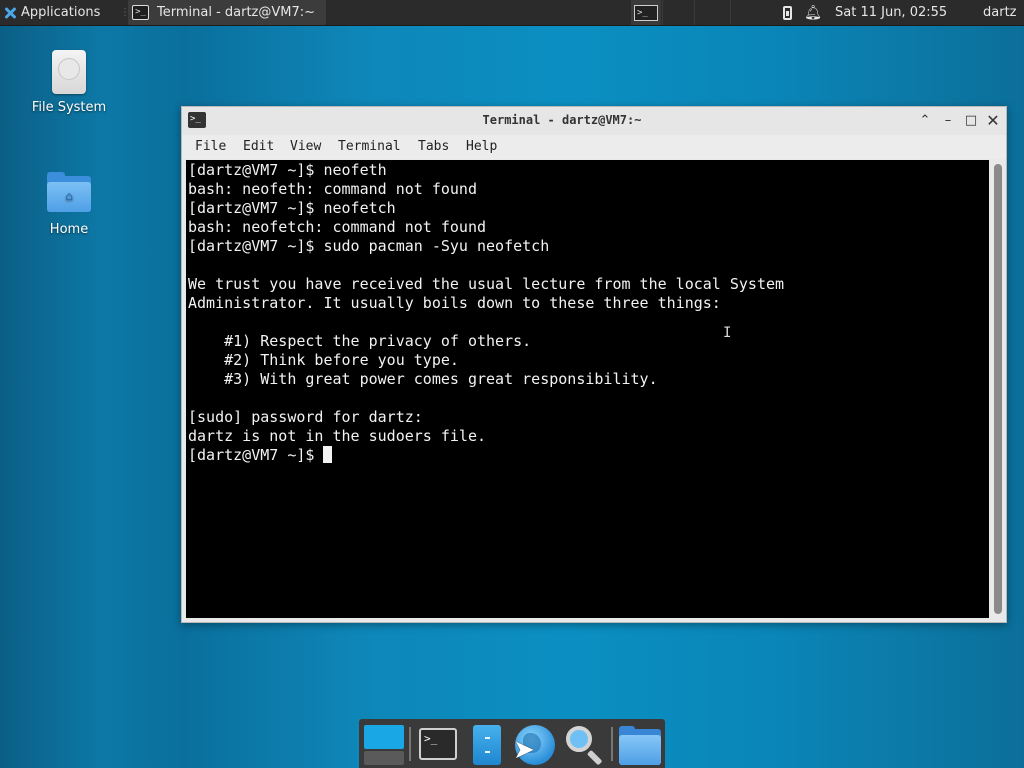  I want to click on dock-terminal-launcher: >_, so click(438, 744).